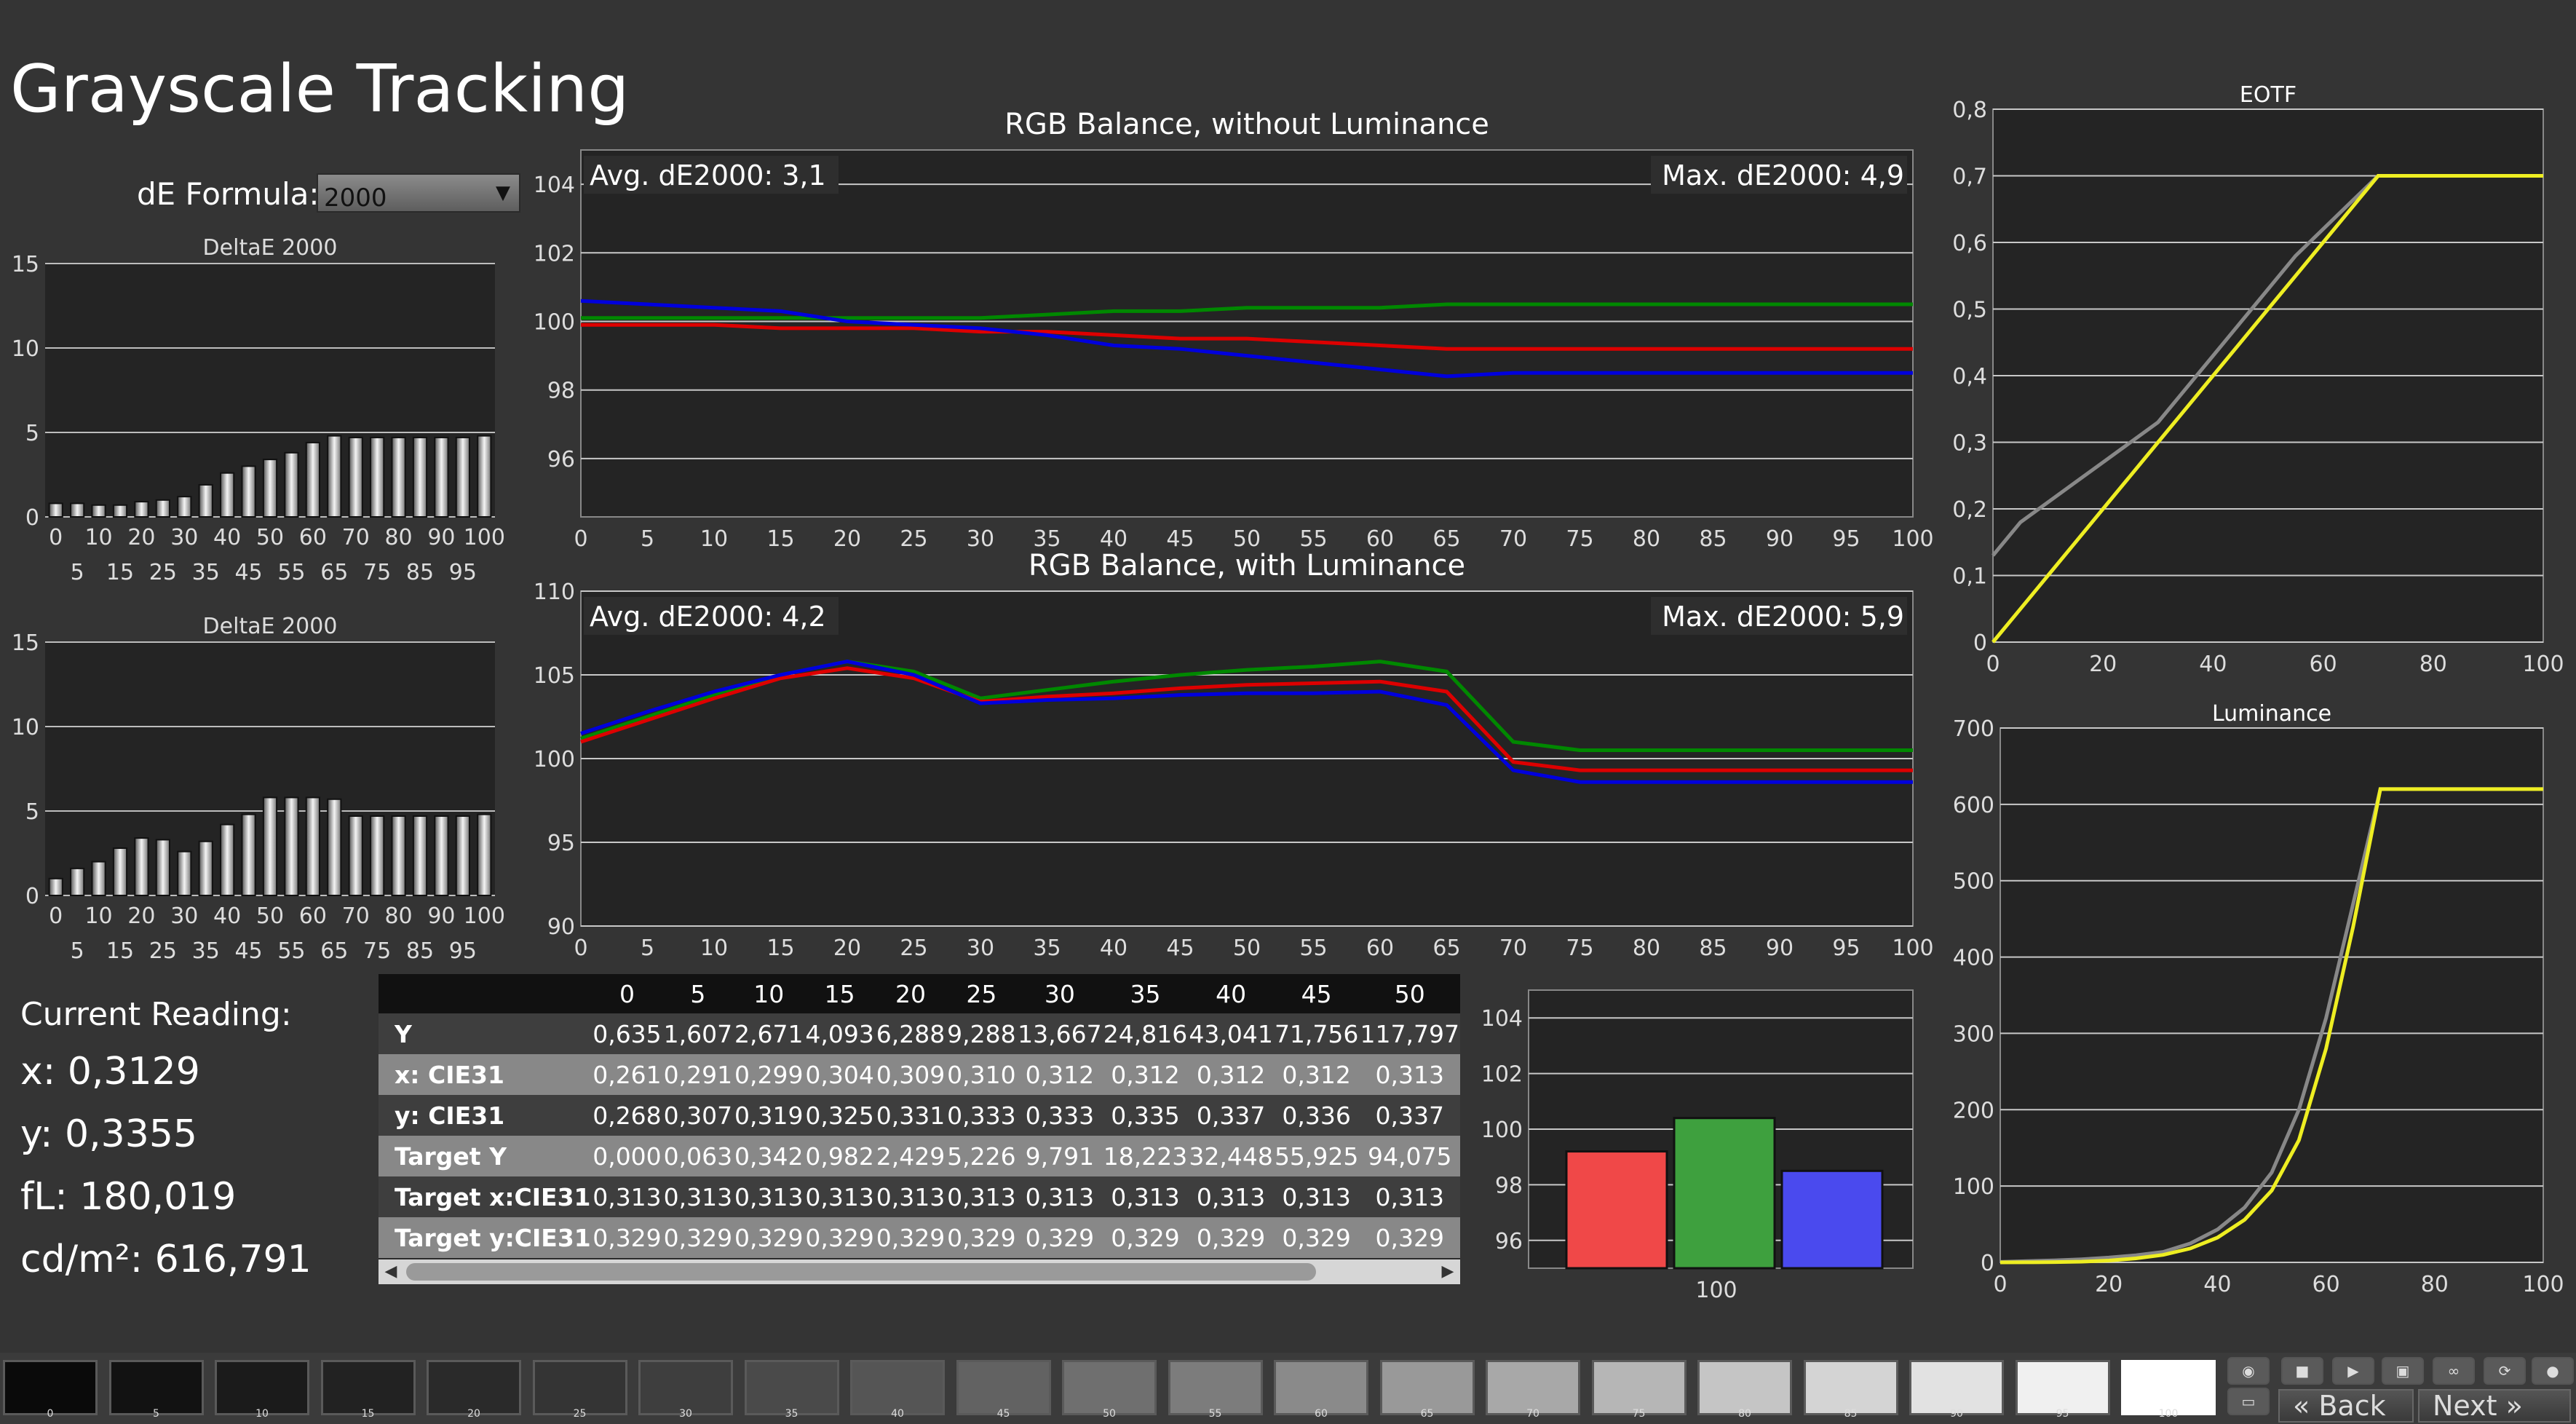 This screenshot has width=2576, height=1424. What do you see at coordinates (2454, 1371) in the screenshot?
I see `link-icon: ∞` at bounding box center [2454, 1371].